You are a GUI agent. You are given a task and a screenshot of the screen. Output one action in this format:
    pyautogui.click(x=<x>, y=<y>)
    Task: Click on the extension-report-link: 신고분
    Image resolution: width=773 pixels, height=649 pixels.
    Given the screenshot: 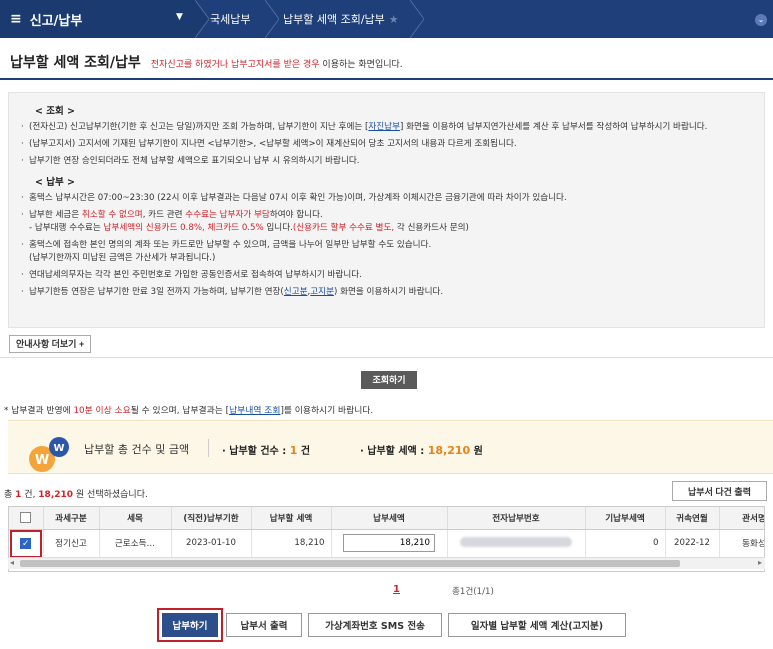 What is the action you would take?
    pyautogui.click(x=296, y=292)
    